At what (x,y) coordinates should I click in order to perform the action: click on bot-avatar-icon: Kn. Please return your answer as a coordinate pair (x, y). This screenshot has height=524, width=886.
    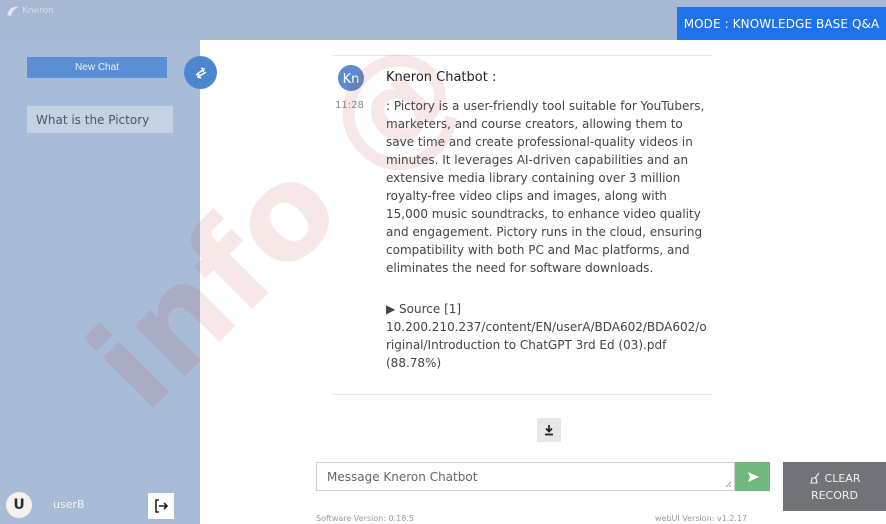
    Looking at the image, I should click on (351, 78).